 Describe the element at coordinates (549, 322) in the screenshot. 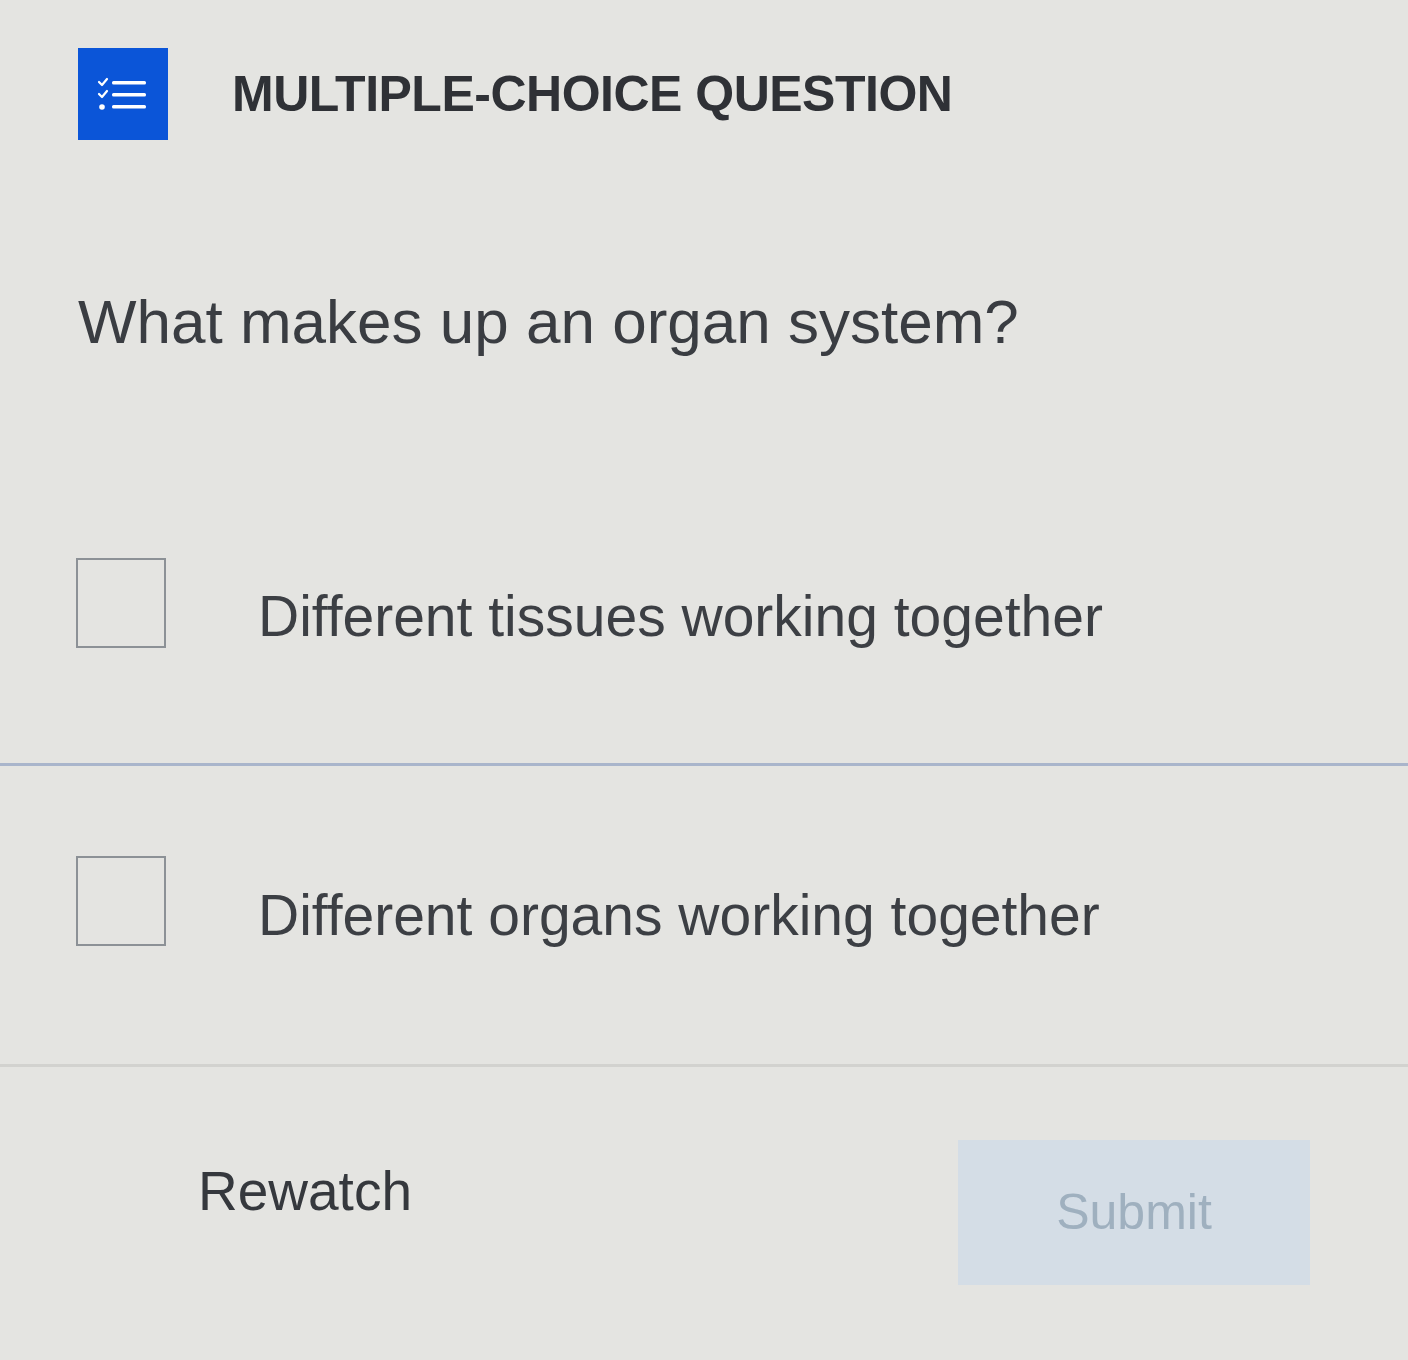

I see `question-text: What makes up an organ system?` at that location.